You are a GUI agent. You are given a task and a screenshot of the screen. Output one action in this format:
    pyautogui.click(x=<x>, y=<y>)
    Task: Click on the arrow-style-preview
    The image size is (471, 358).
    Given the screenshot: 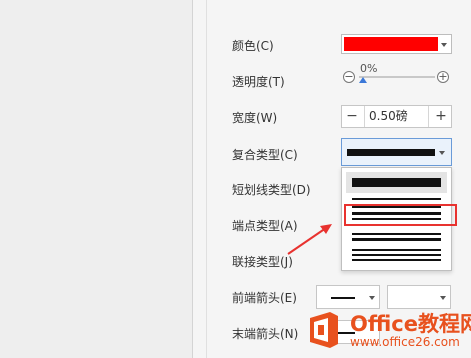 What is the action you would take?
    pyautogui.click(x=343, y=298)
    